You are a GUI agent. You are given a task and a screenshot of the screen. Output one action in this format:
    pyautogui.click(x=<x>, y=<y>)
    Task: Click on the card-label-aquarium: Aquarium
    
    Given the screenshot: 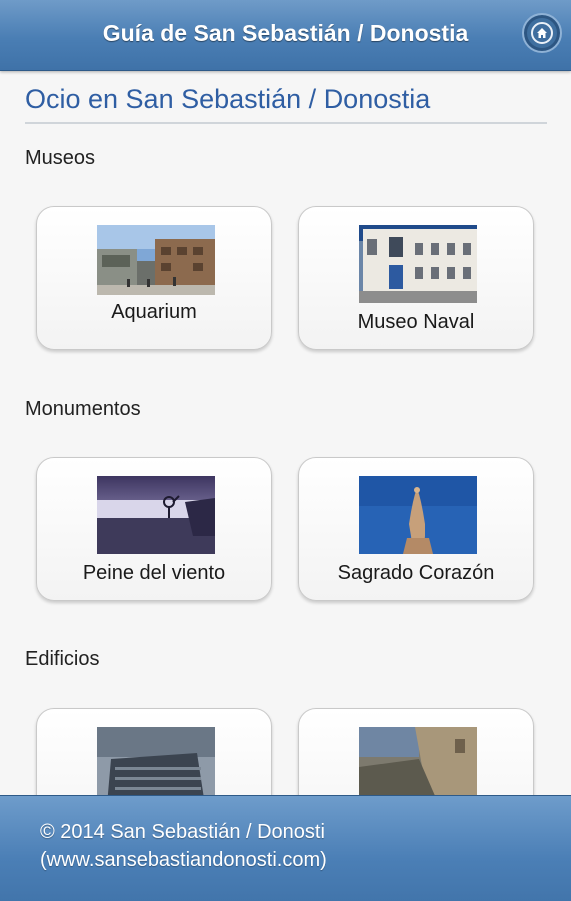 What is the action you would take?
    pyautogui.click(x=154, y=312)
    